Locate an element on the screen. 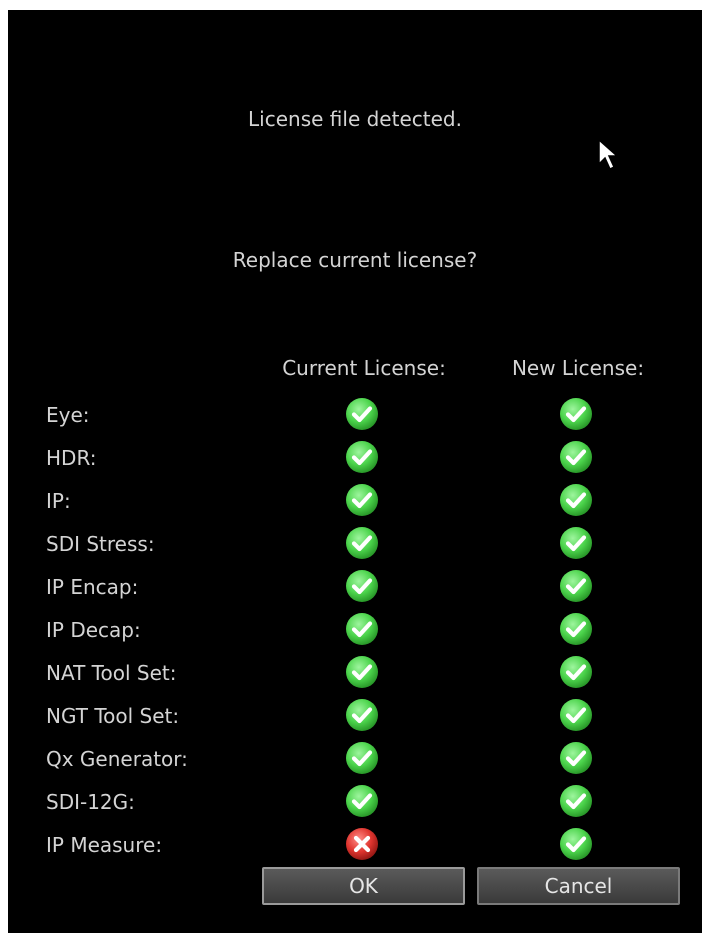 This screenshot has width=707, height=937. feature-label: Qx Generator: is located at coordinates (117, 759).